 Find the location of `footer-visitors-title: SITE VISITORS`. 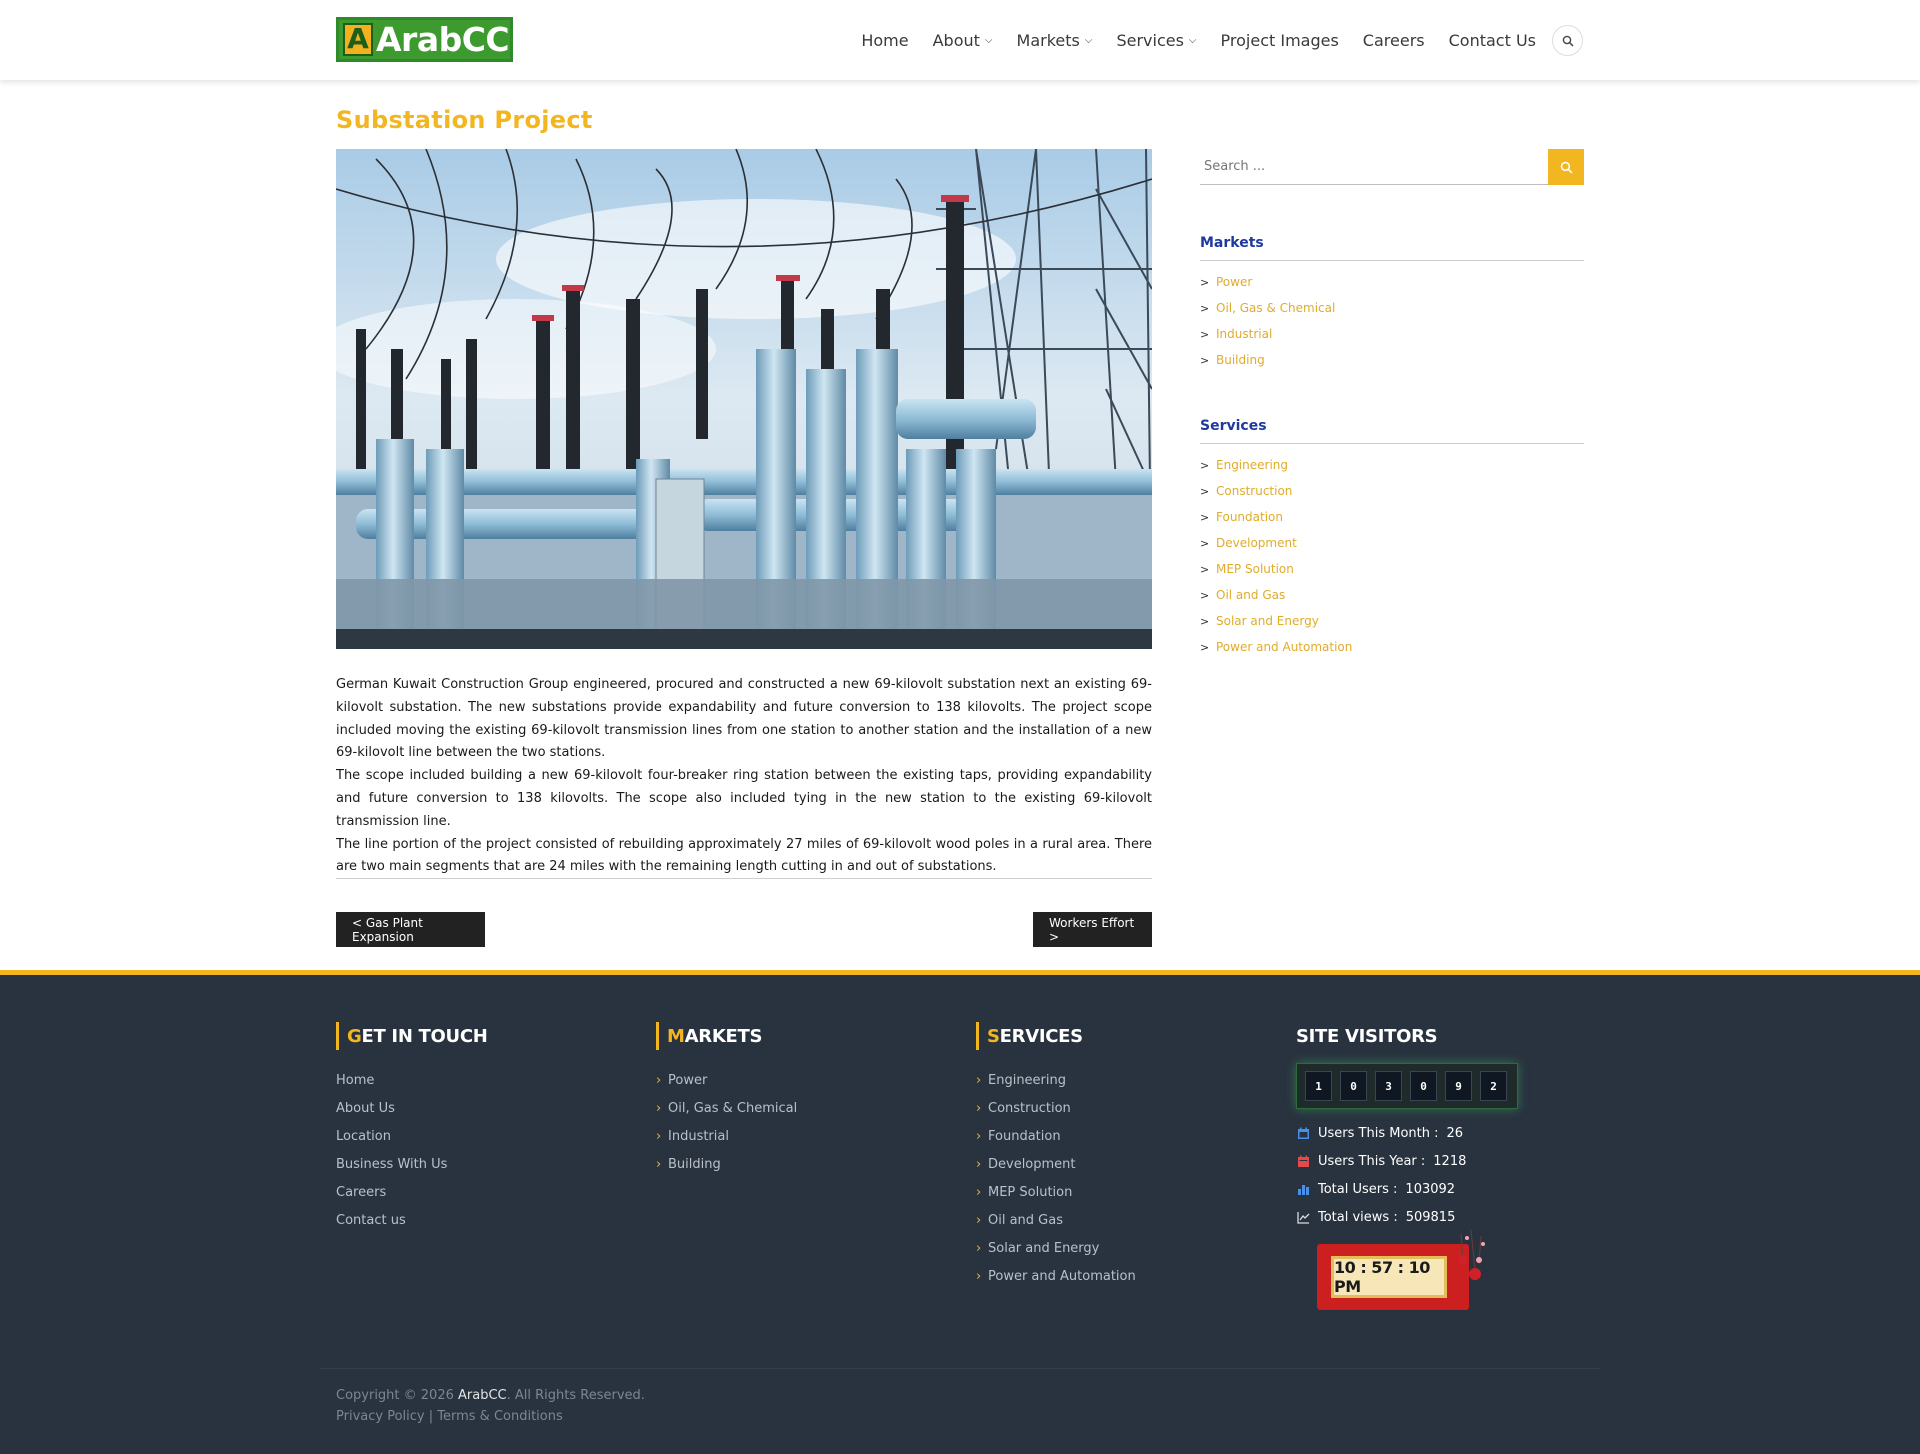

footer-visitors-title: SITE VISITORS is located at coordinates (1367, 1036).